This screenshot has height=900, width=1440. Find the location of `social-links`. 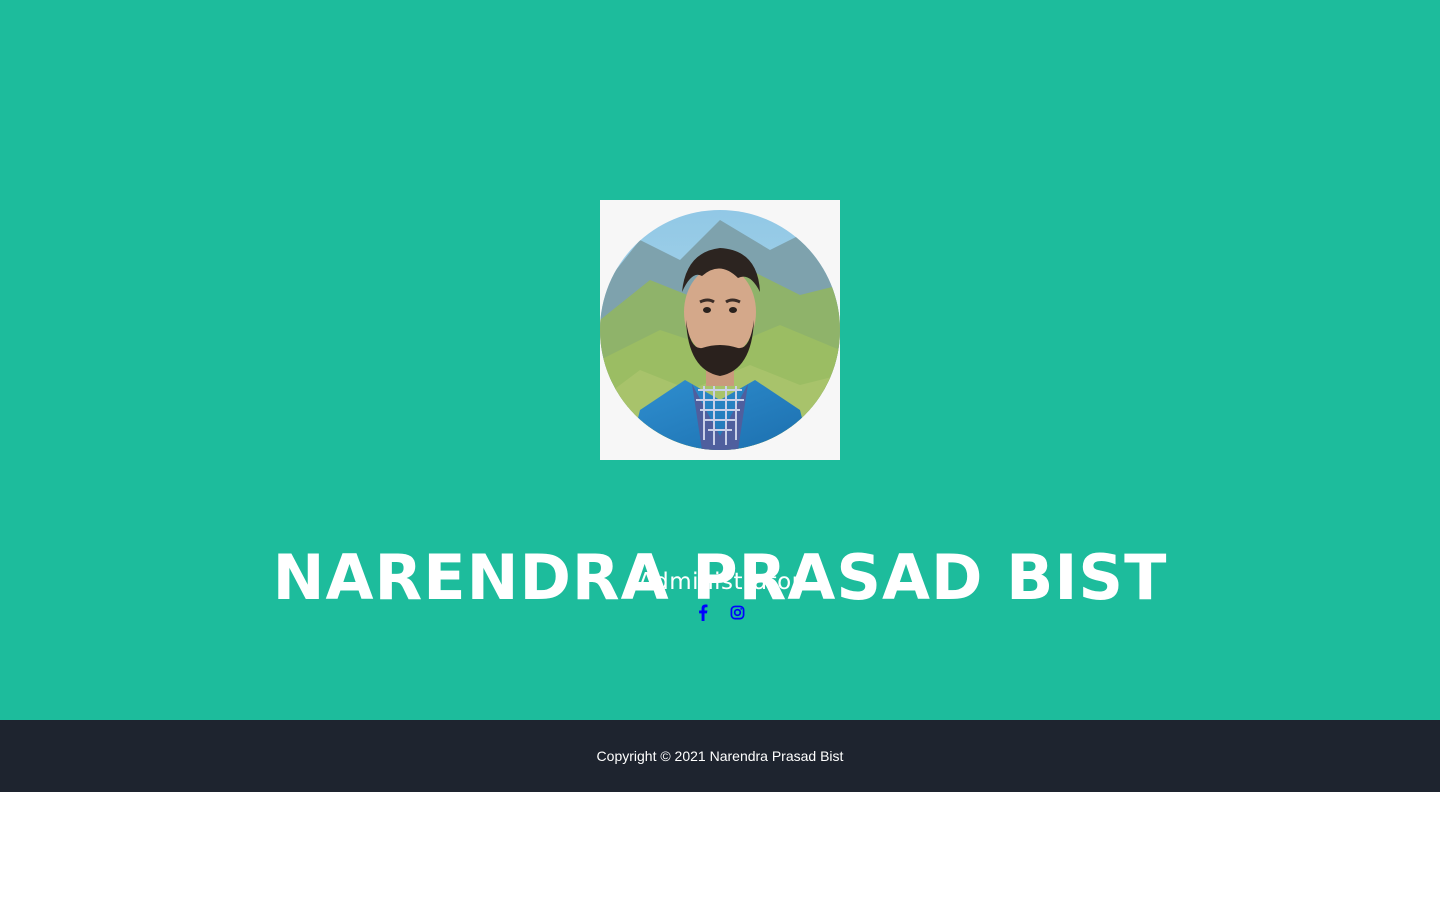

social-links is located at coordinates (720, 612).